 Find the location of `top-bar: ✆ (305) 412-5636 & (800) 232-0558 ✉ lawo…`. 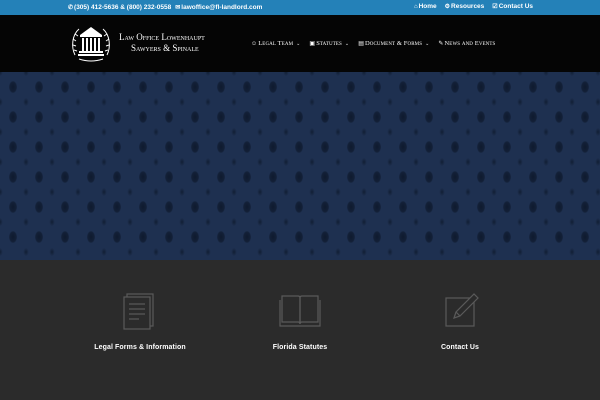

top-bar: ✆ (305) 412-5636 & (800) 232-0558 ✉ lawo… is located at coordinates (300, 7).